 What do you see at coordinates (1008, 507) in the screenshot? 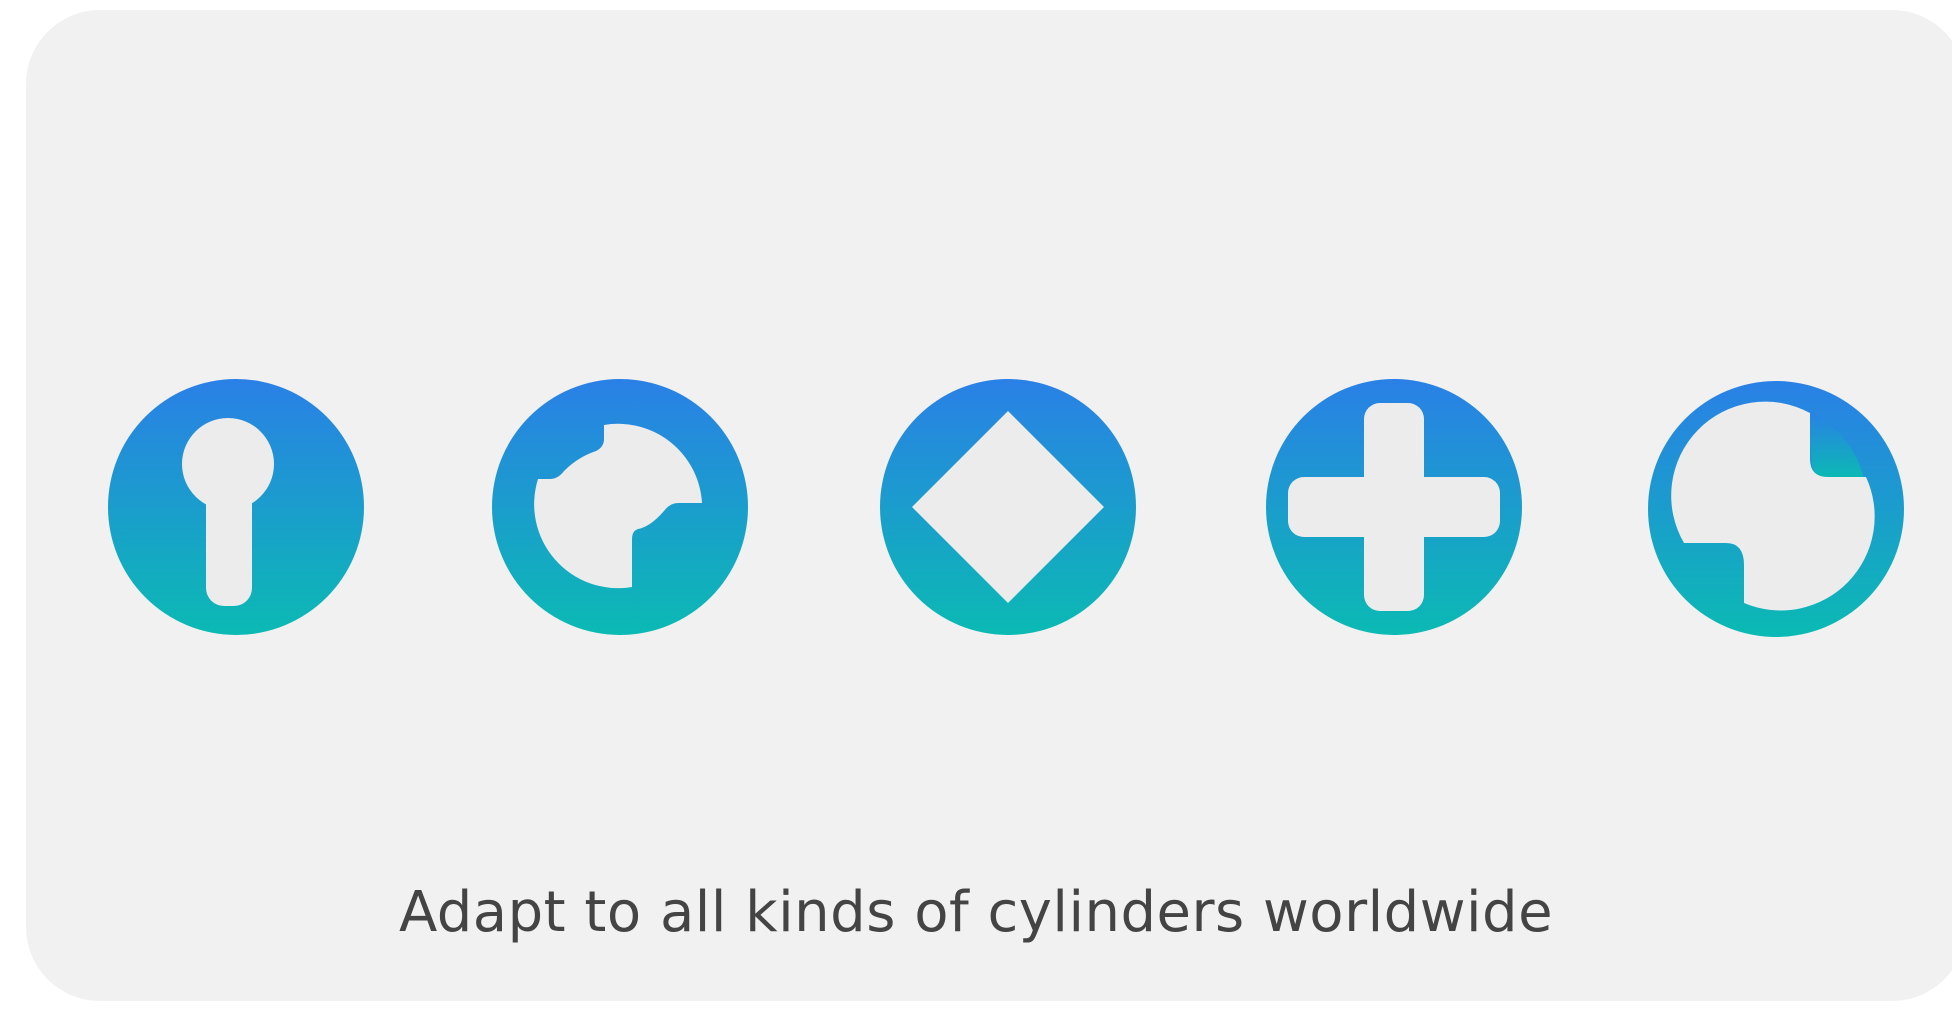
I see `diamond-cylinder-icon` at bounding box center [1008, 507].